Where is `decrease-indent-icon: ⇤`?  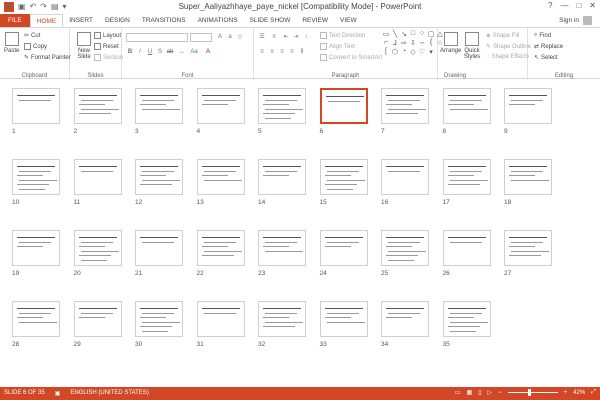
decrease-indent-icon: ⇤ is located at coordinates (286, 37).